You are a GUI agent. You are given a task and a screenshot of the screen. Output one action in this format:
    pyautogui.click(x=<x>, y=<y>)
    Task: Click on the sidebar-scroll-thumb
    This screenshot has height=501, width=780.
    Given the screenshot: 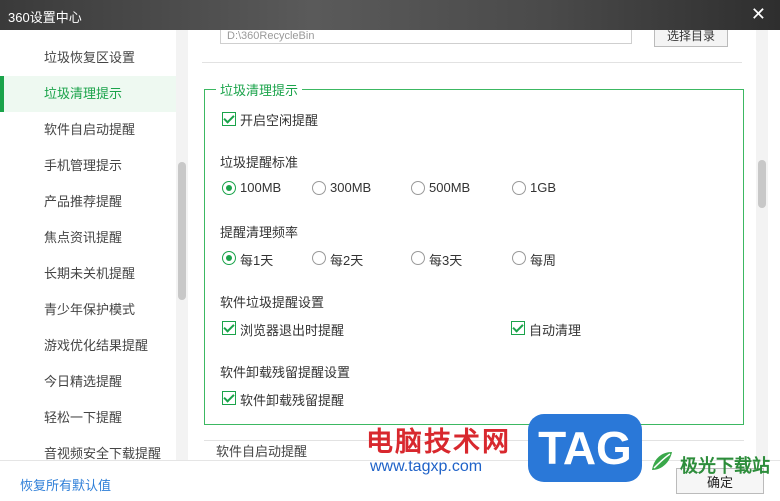 What is the action you would take?
    pyautogui.click(x=182, y=231)
    